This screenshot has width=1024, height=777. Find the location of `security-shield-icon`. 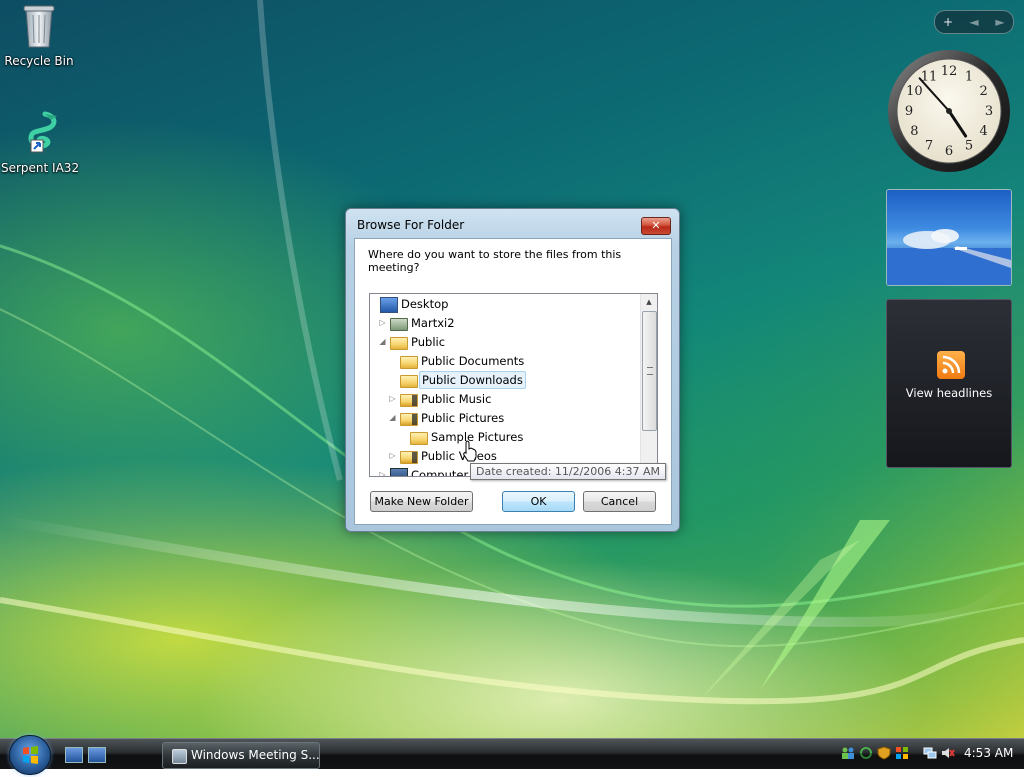

security-shield-icon is located at coordinates (884, 753).